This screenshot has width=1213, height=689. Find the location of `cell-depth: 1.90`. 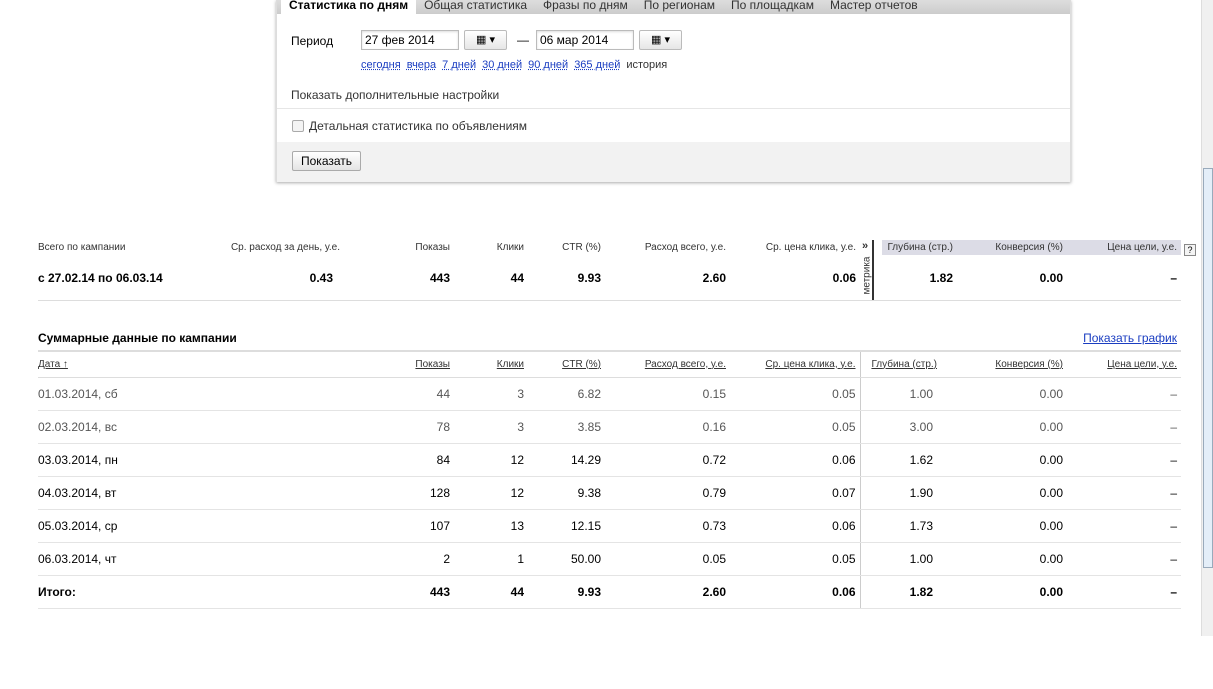

cell-depth: 1.90 is located at coordinates (908, 493).